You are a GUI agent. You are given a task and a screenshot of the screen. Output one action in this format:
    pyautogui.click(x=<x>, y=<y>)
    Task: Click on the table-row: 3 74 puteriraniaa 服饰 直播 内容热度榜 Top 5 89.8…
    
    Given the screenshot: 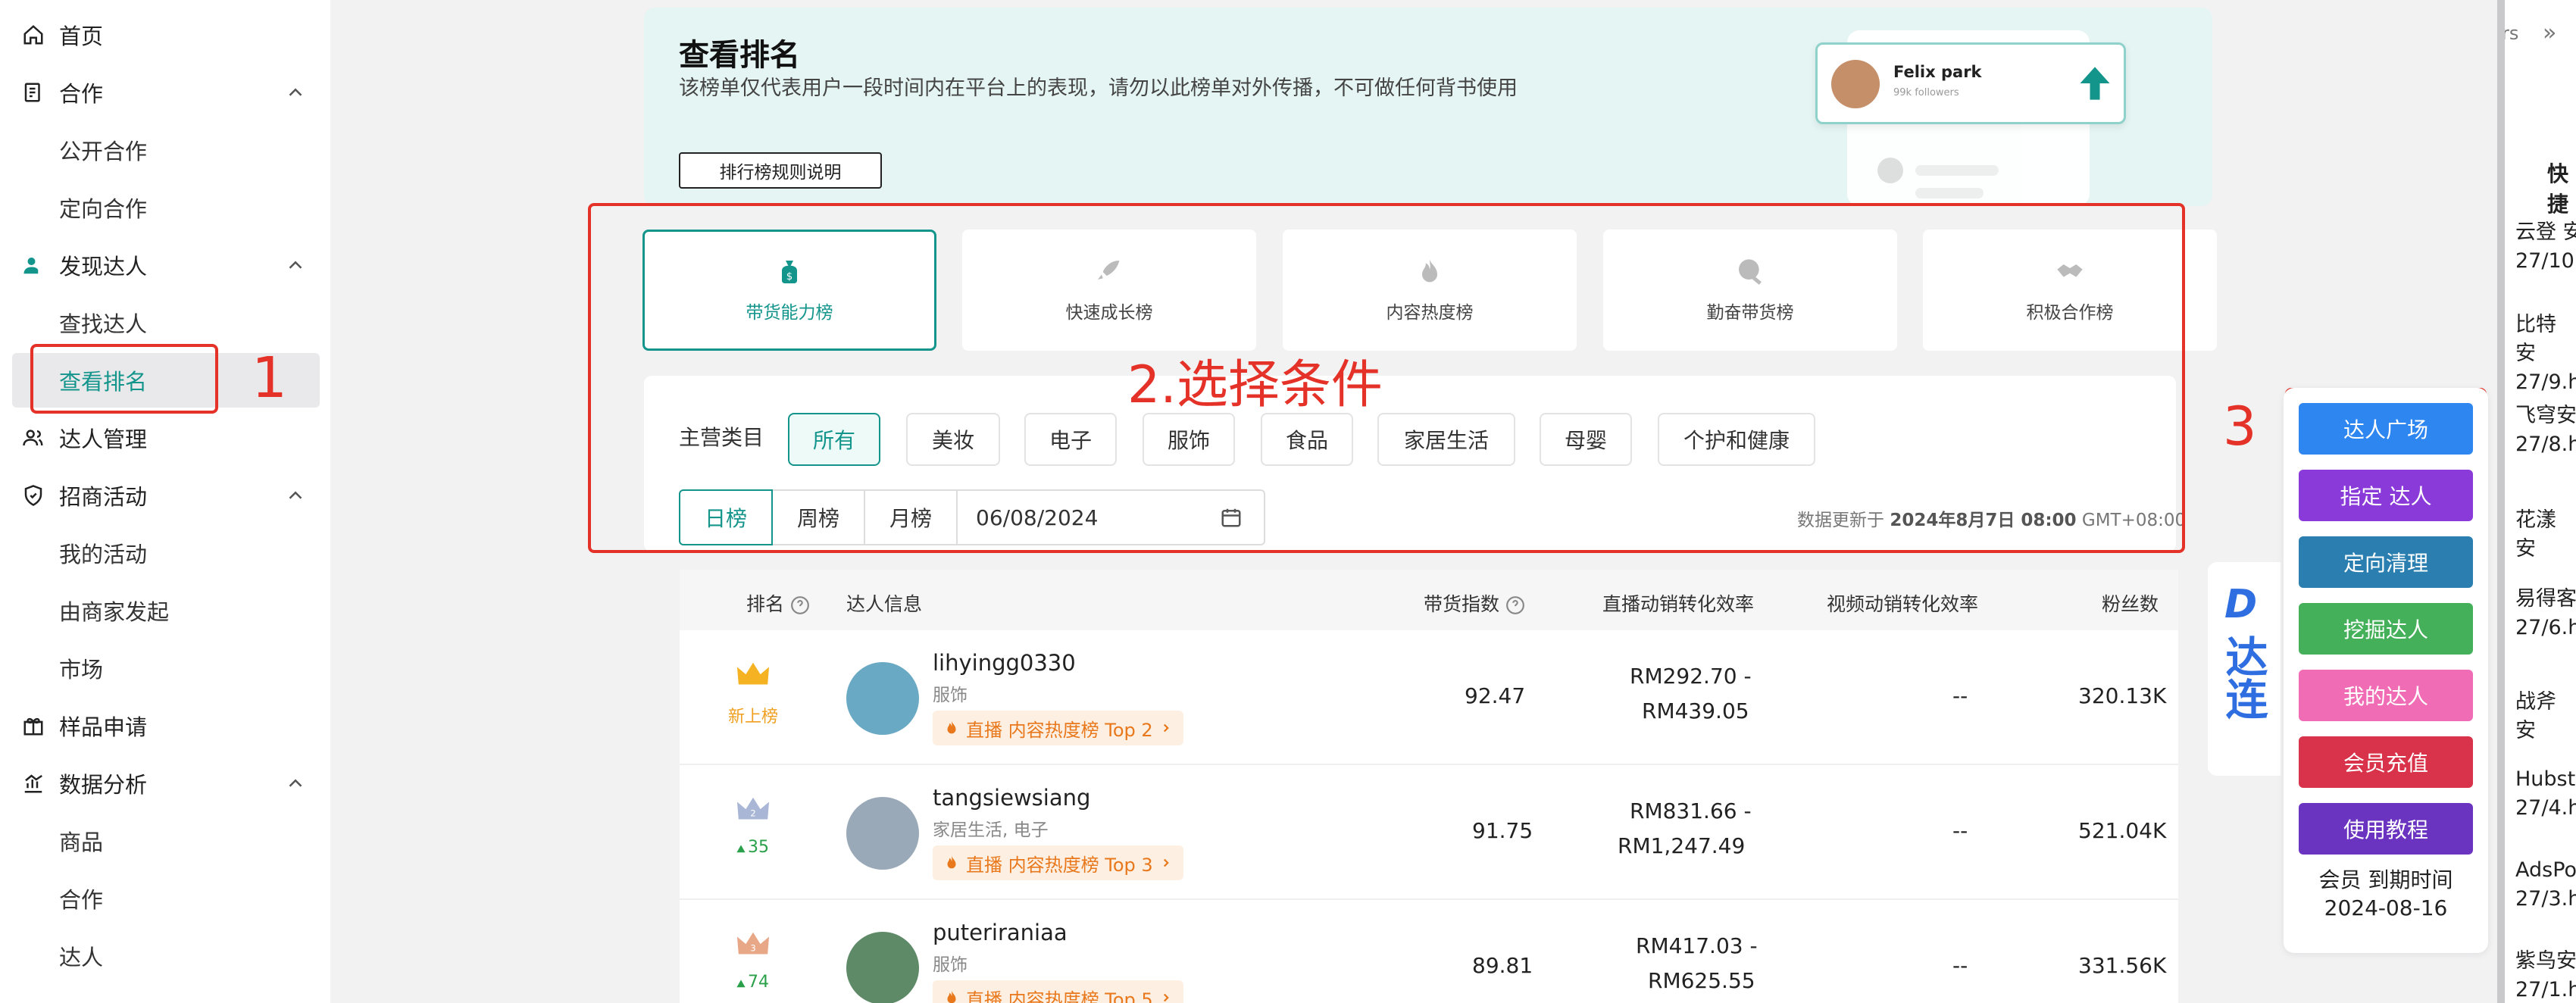 What is the action you would take?
    pyautogui.click(x=1429, y=951)
    